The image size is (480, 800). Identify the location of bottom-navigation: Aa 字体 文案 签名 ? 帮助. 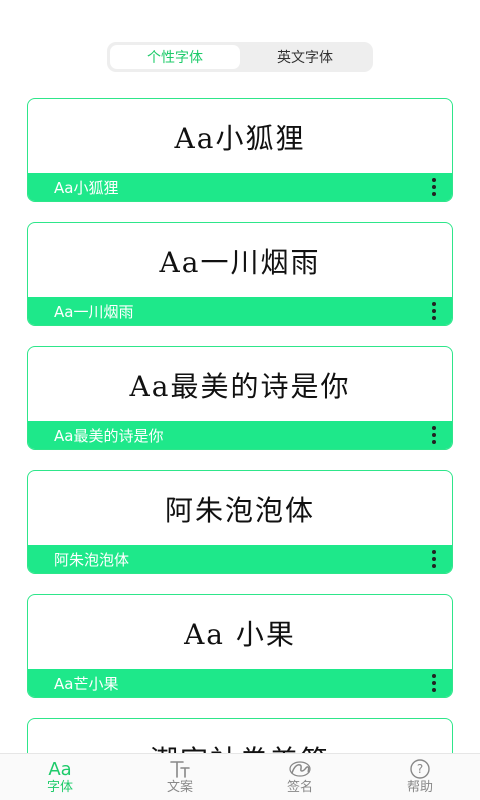
(240, 776).